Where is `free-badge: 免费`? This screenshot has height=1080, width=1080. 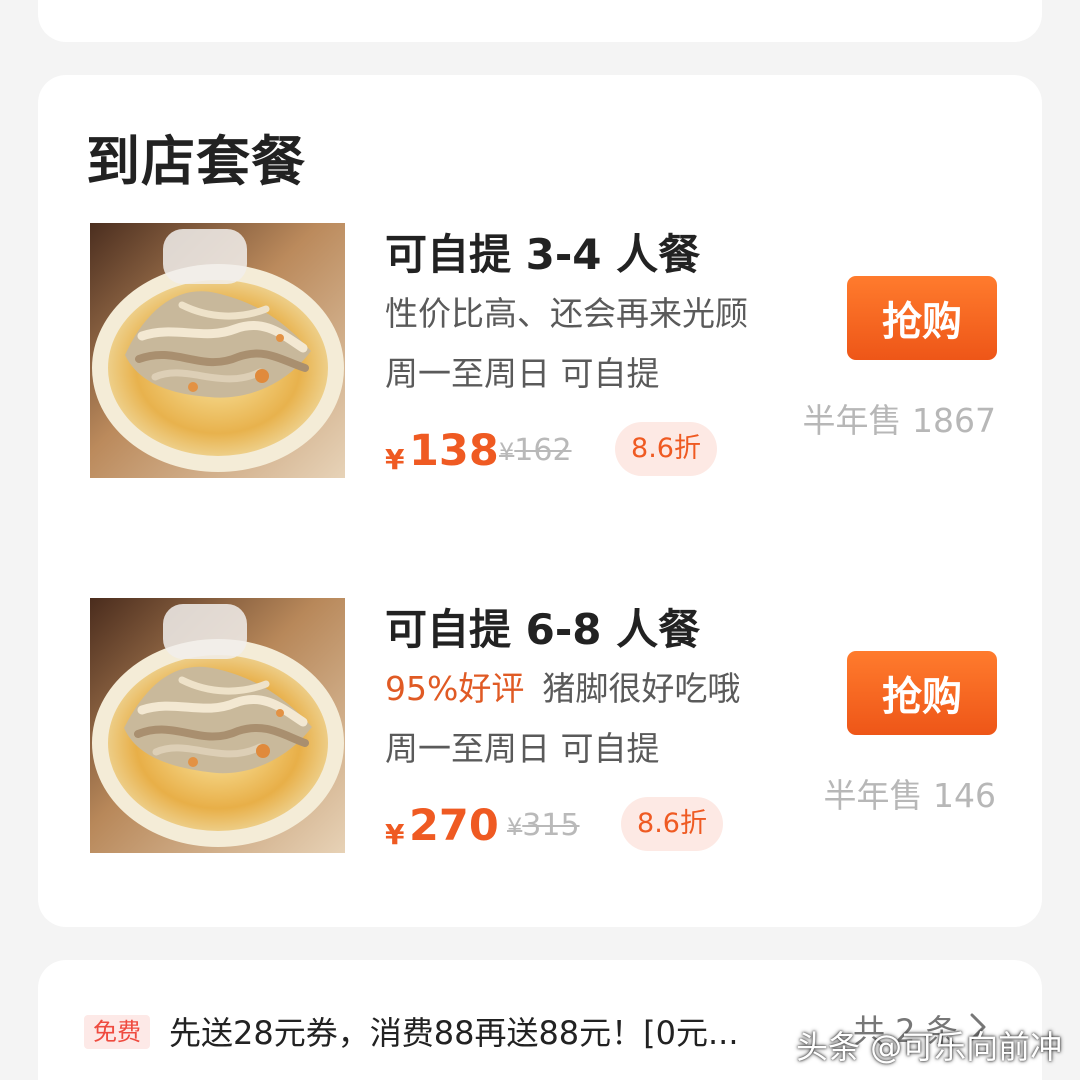
free-badge: 免费 is located at coordinates (117, 1032).